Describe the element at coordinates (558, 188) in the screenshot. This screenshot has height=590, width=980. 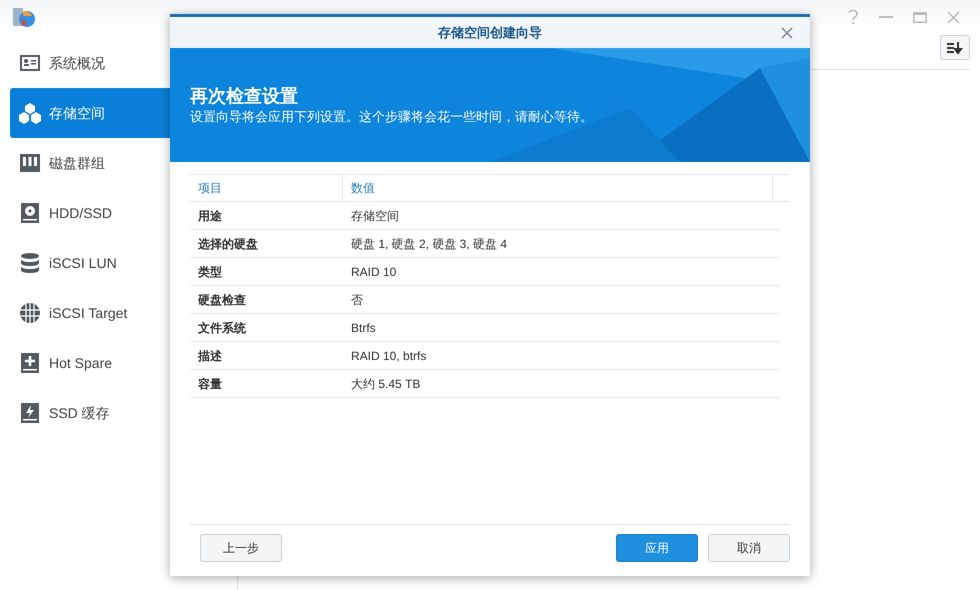
I see `column-header: 数值` at that location.